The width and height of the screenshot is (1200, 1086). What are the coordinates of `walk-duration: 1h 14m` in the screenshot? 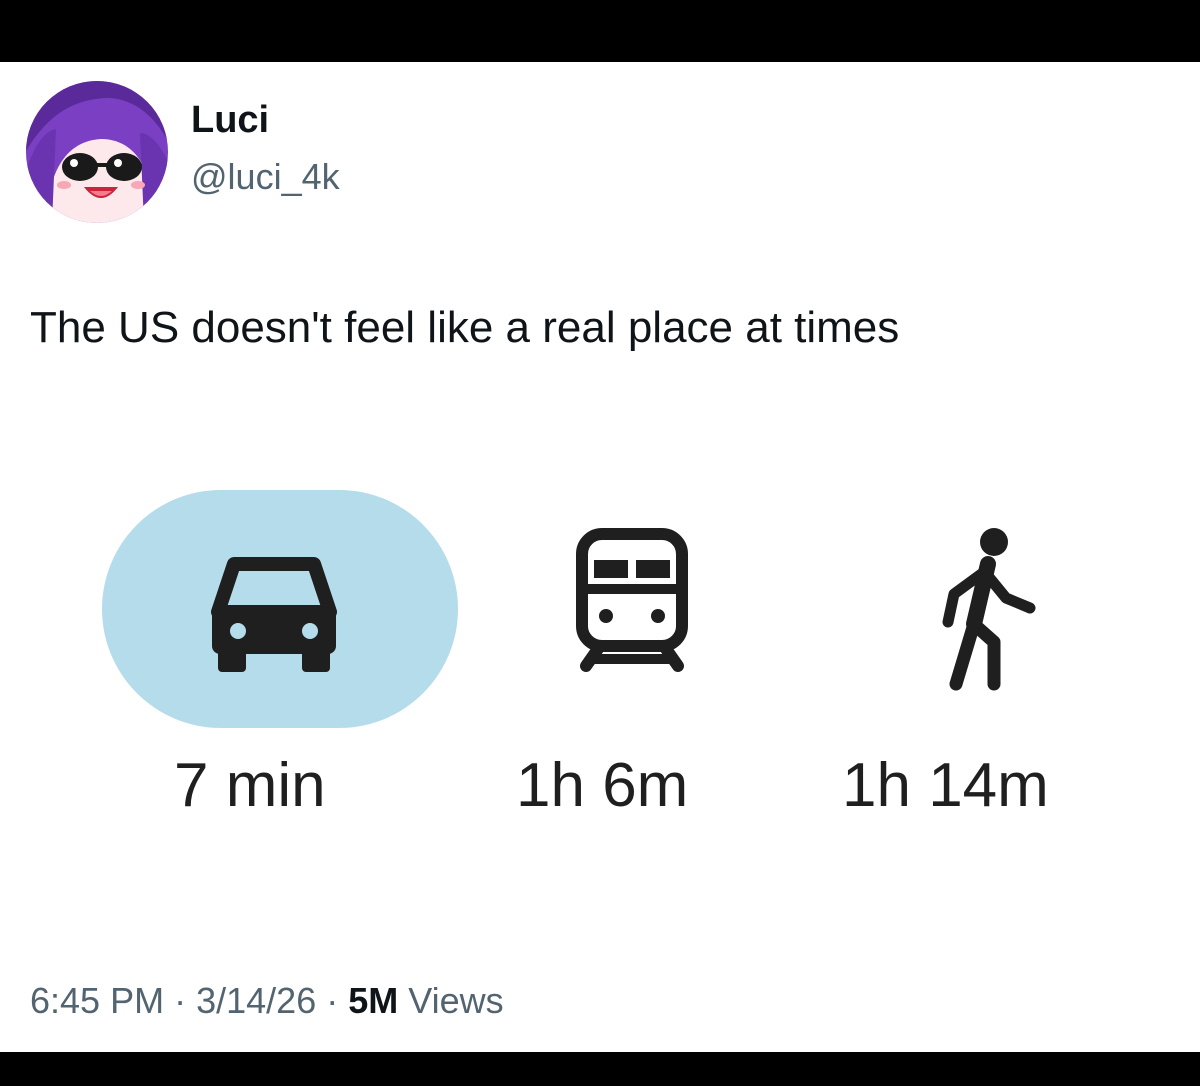 It's located at (945, 785).